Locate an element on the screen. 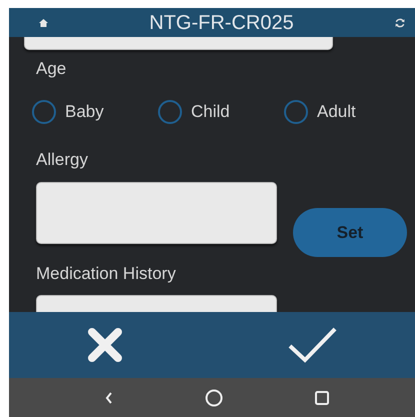 This screenshot has width=415, height=417. home-icon is located at coordinates (43, 22).